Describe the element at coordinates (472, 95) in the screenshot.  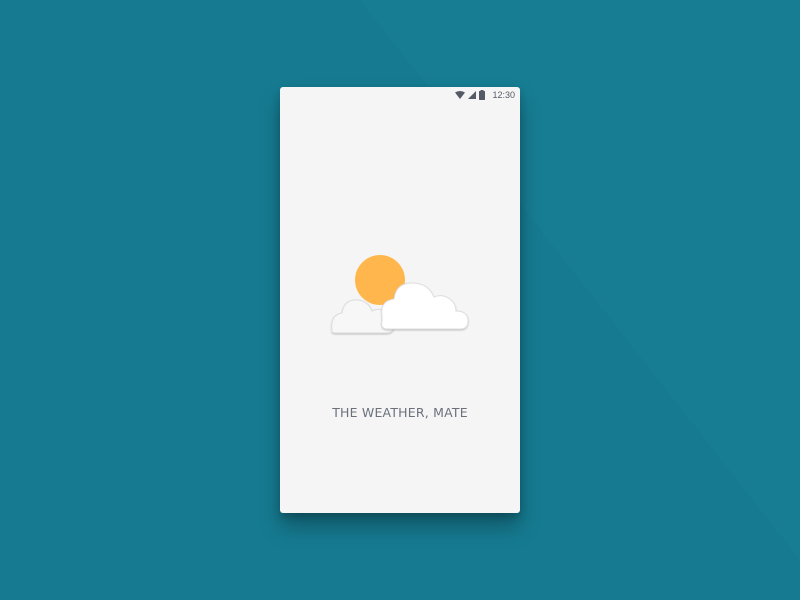
I see `signal-icon` at that location.